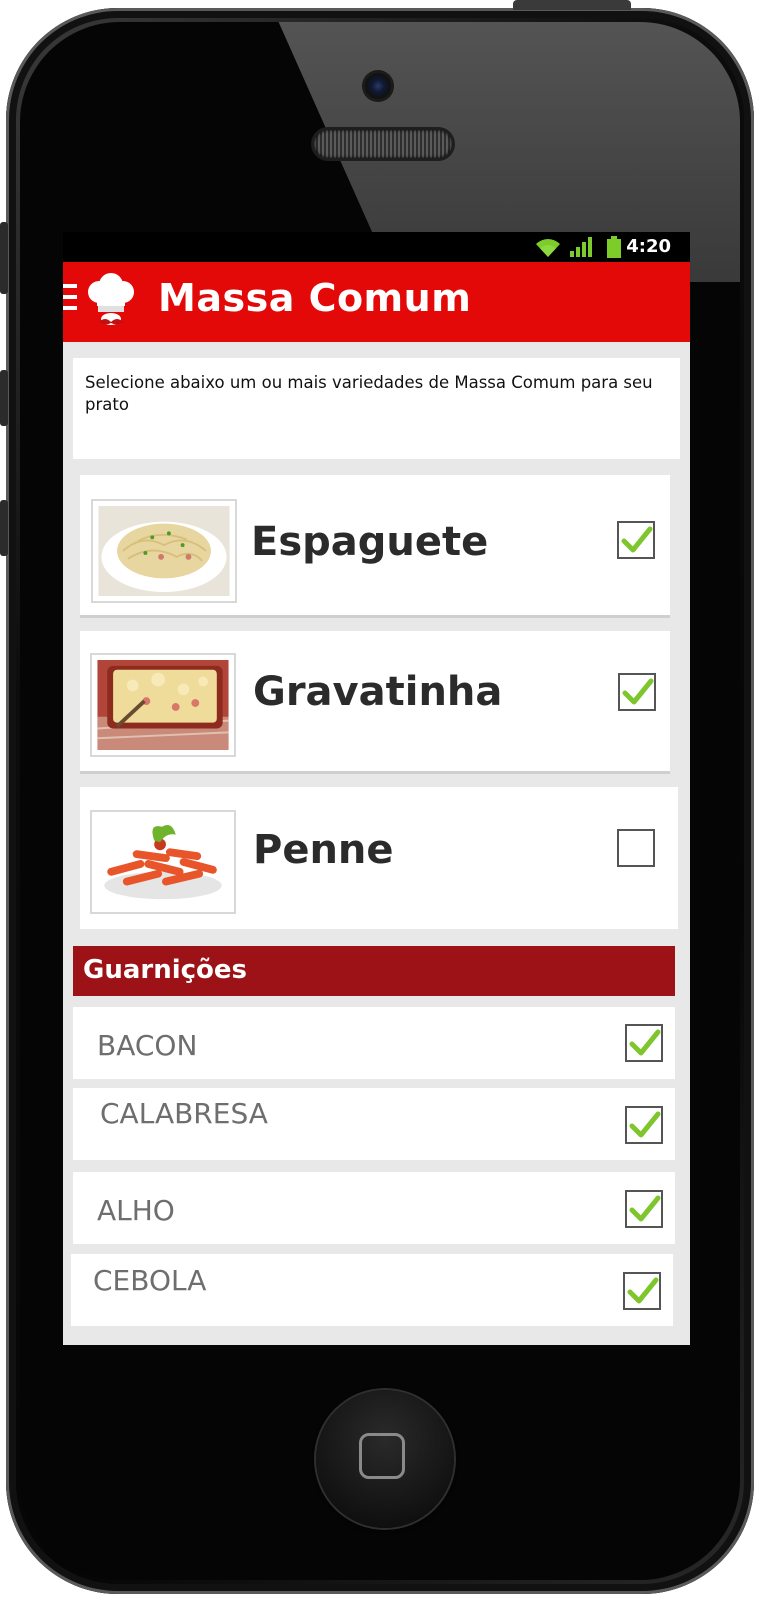 The image size is (763, 1602). What do you see at coordinates (378, 86) in the screenshot?
I see `front-camera` at bounding box center [378, 86].